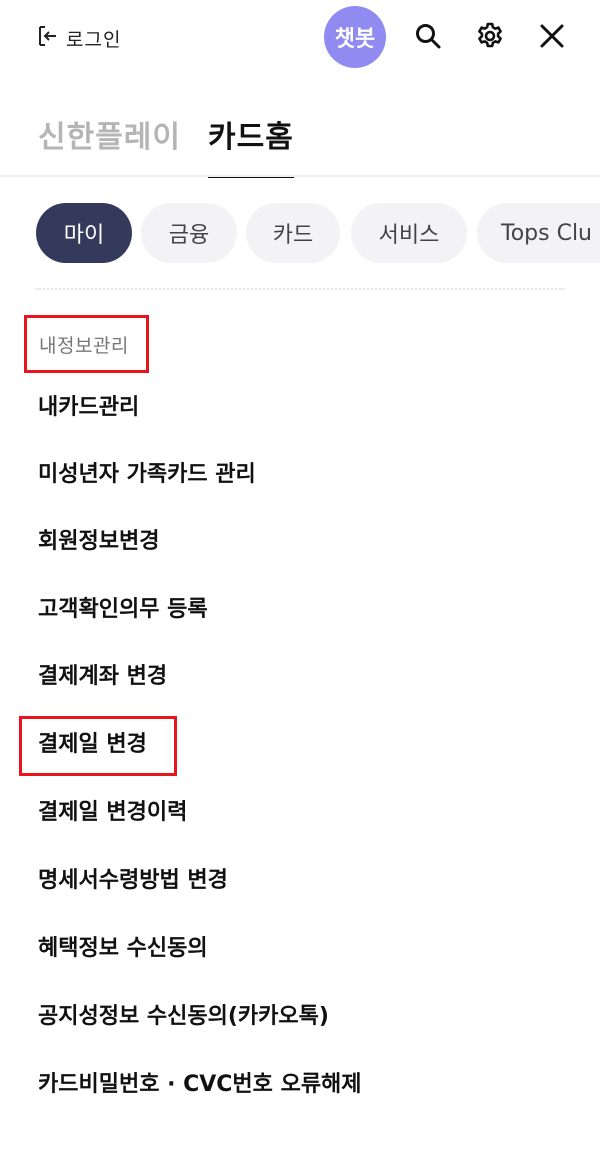 The height and width of the screenshot is (1175, 600). Describe the element at coordinates (538, 233) in the screenshot. I see `chip-tops-club: Tops Clu` at that location.